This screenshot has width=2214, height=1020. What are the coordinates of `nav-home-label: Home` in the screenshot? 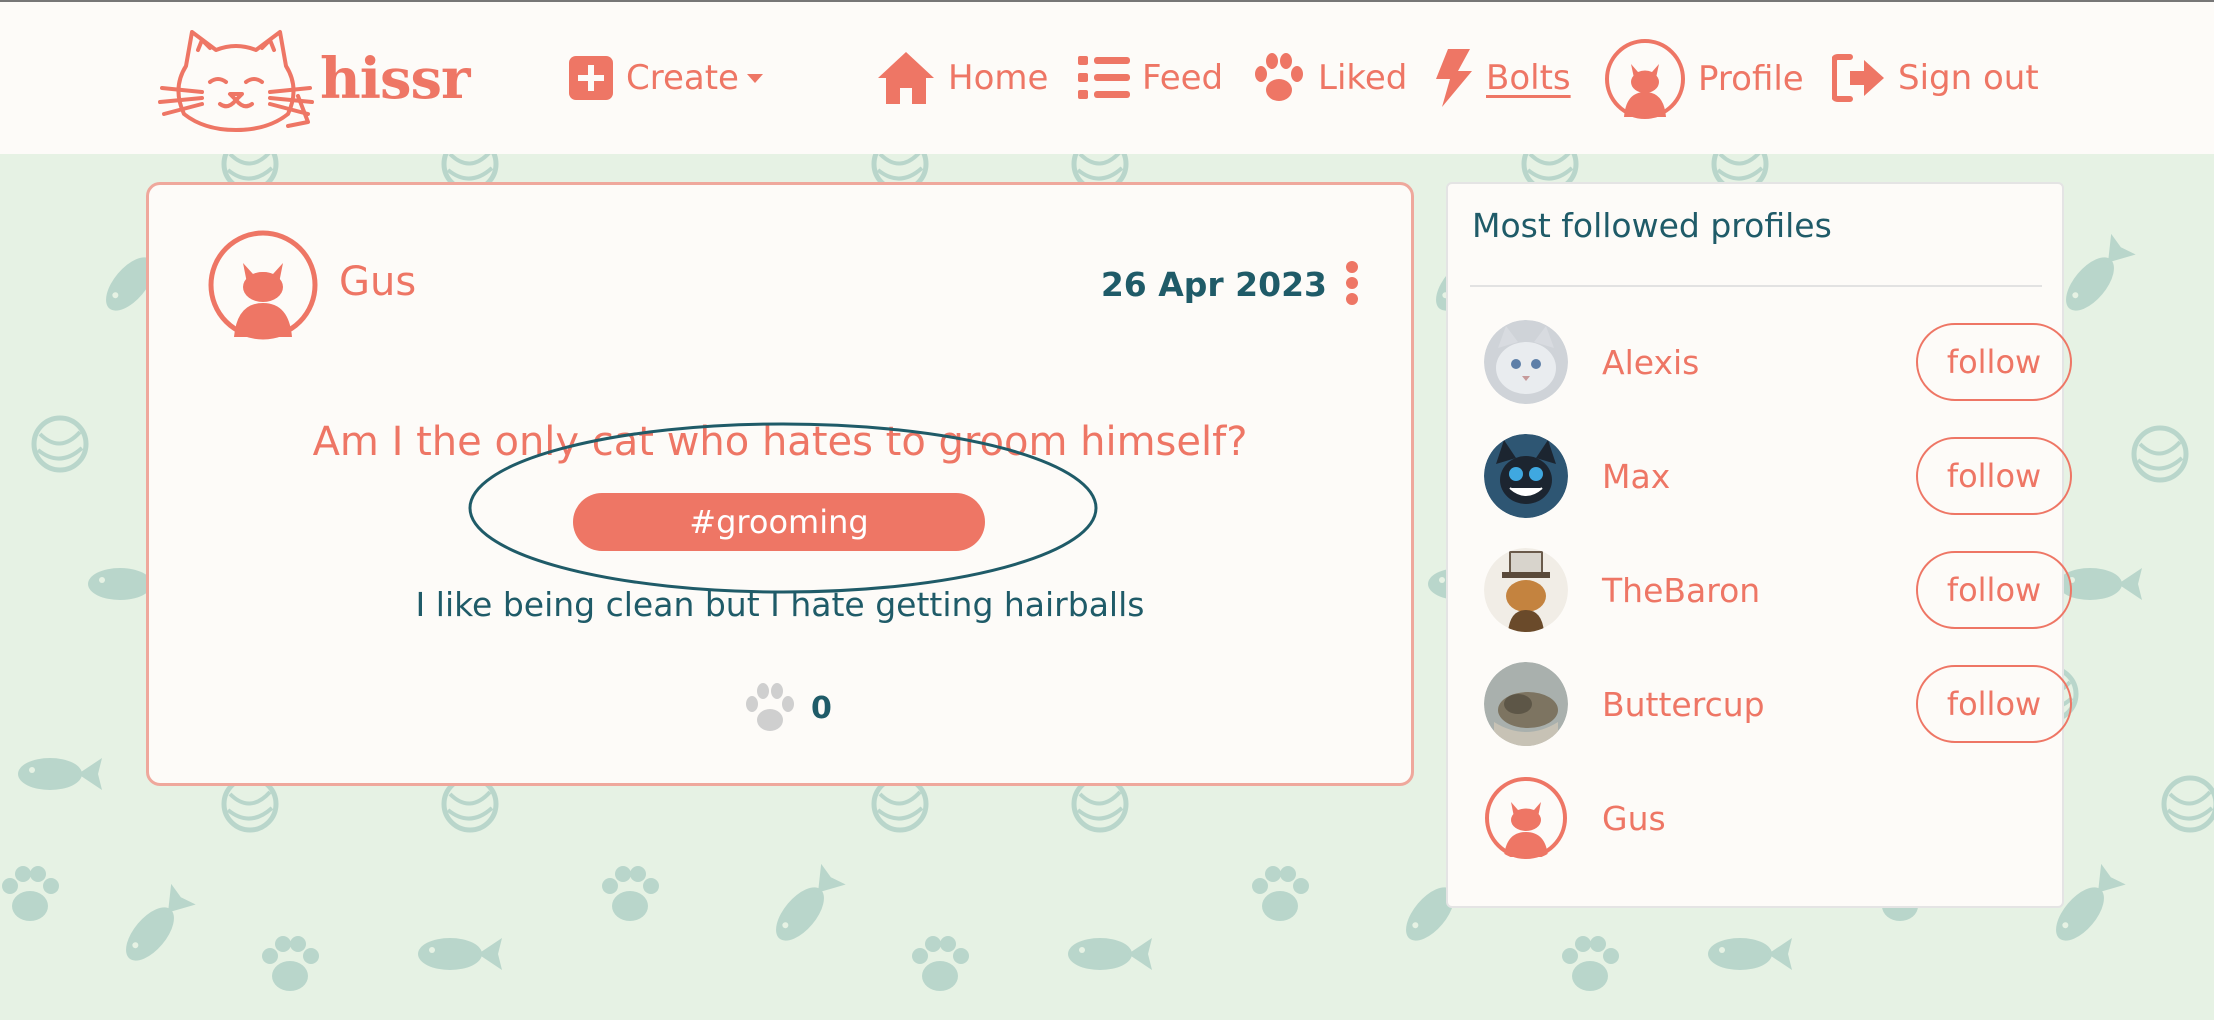 It's located at (998, 78).